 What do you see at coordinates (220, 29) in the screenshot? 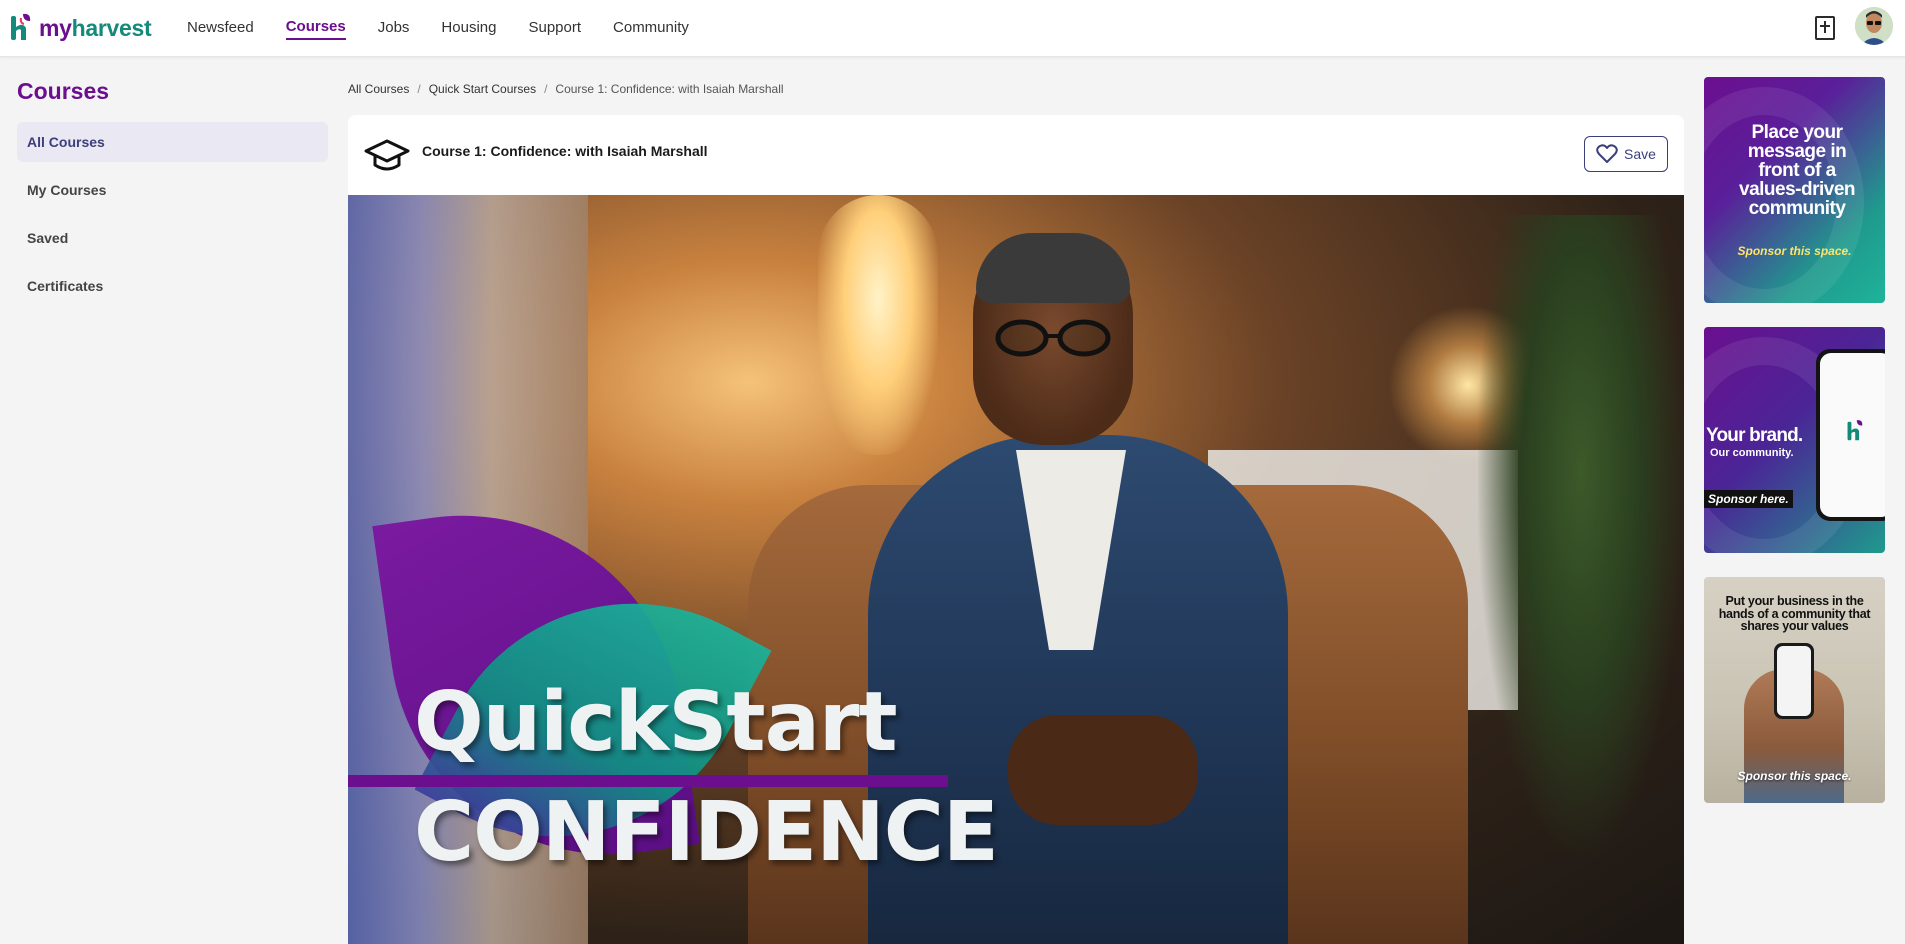
I see `nav-newsfeed: Newsfeed` at bounding box center [220, 29].